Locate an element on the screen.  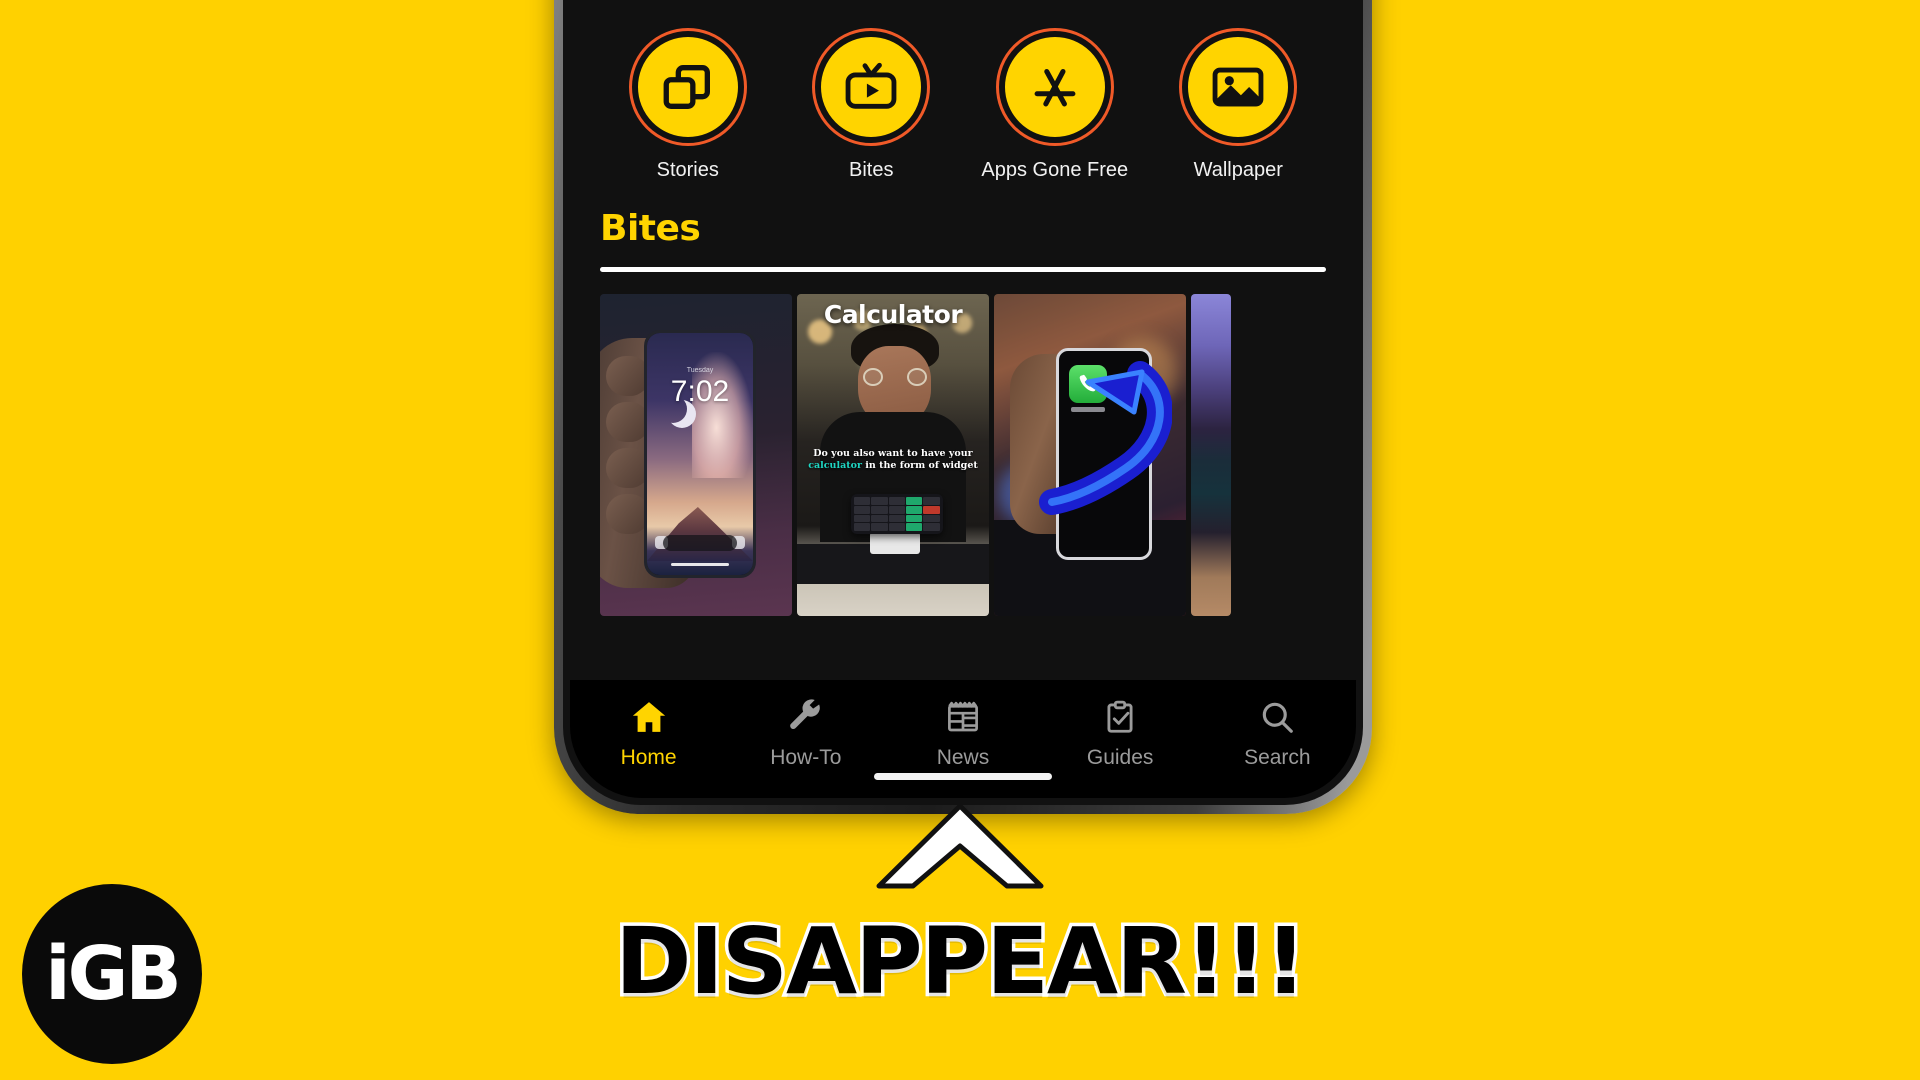
home-icon is located at coordinates (649, 717).